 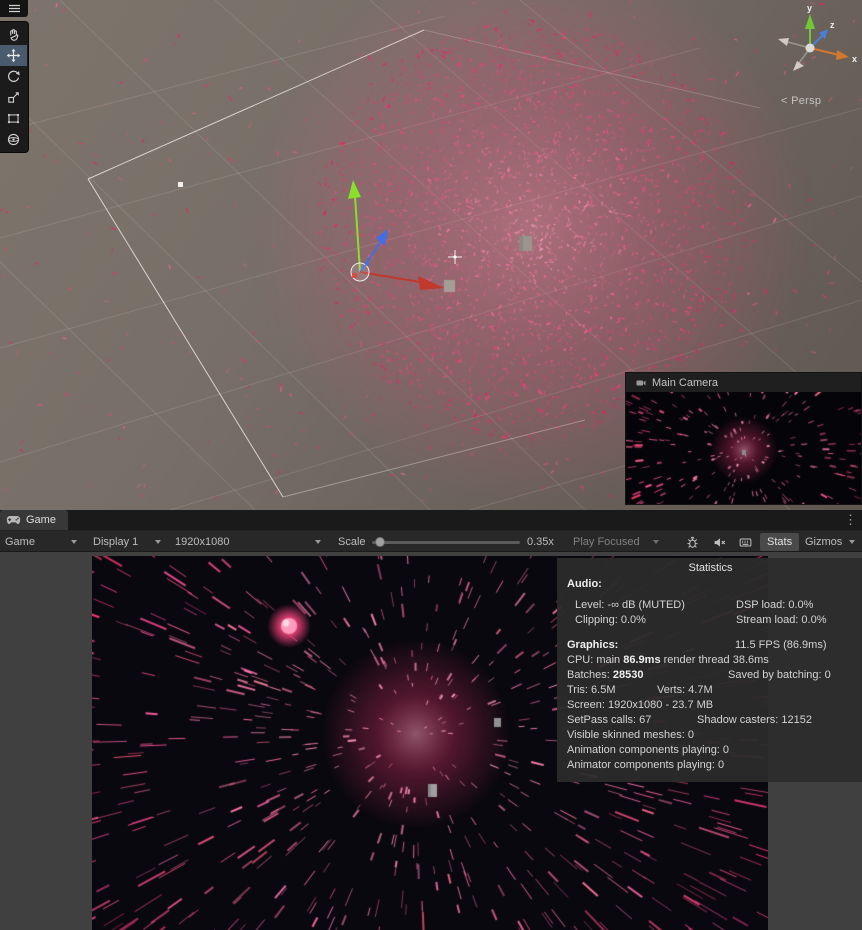 I want to click on bug-icon, so click(x=692, y=542).